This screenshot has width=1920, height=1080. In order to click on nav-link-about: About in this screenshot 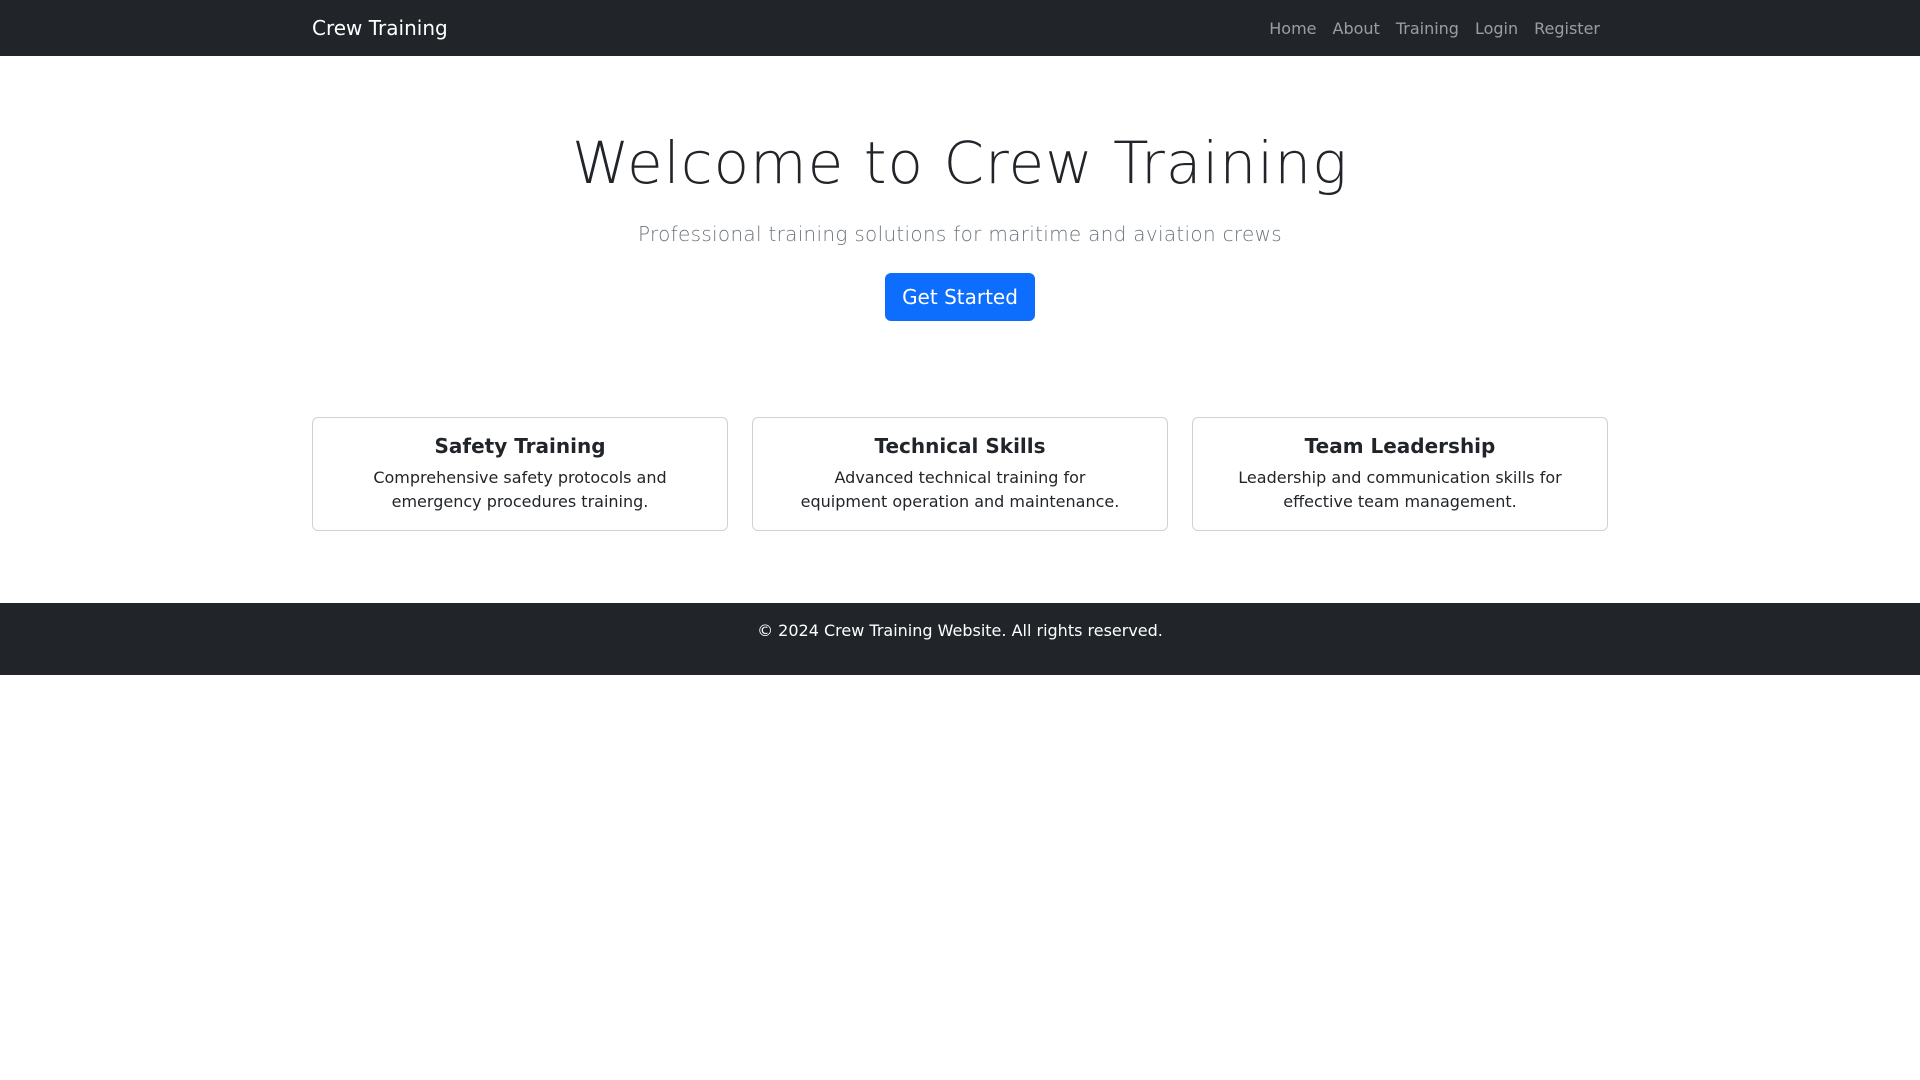, I will do `click(1356, 28)`.